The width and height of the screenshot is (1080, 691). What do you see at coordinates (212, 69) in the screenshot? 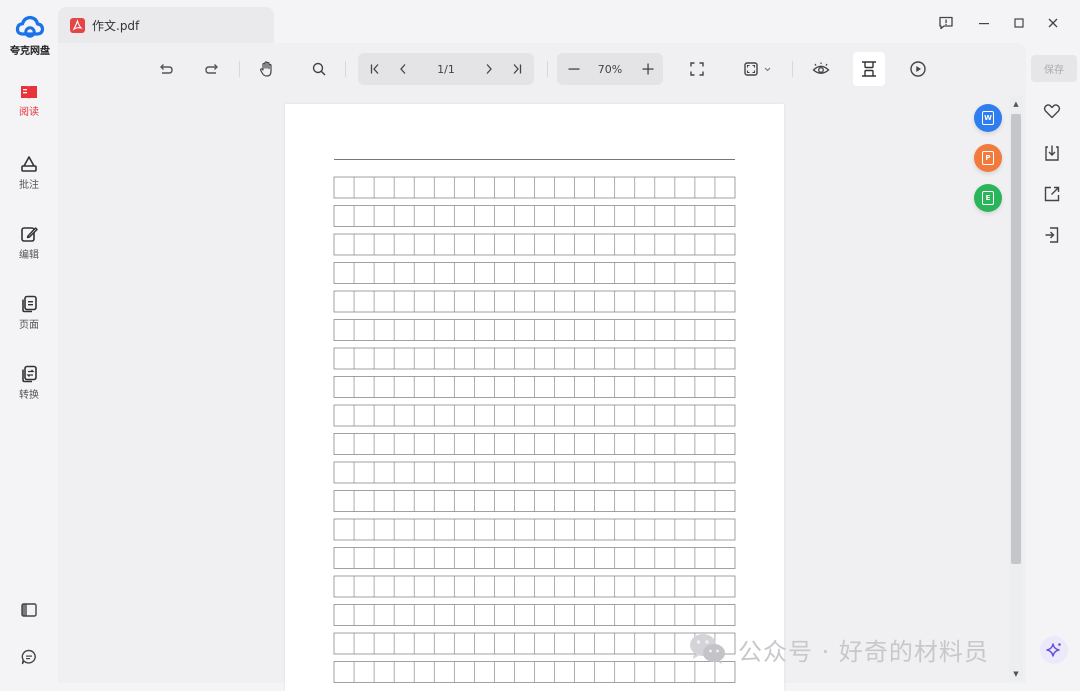
I see `redo-button` at bounding box center [212, 69].